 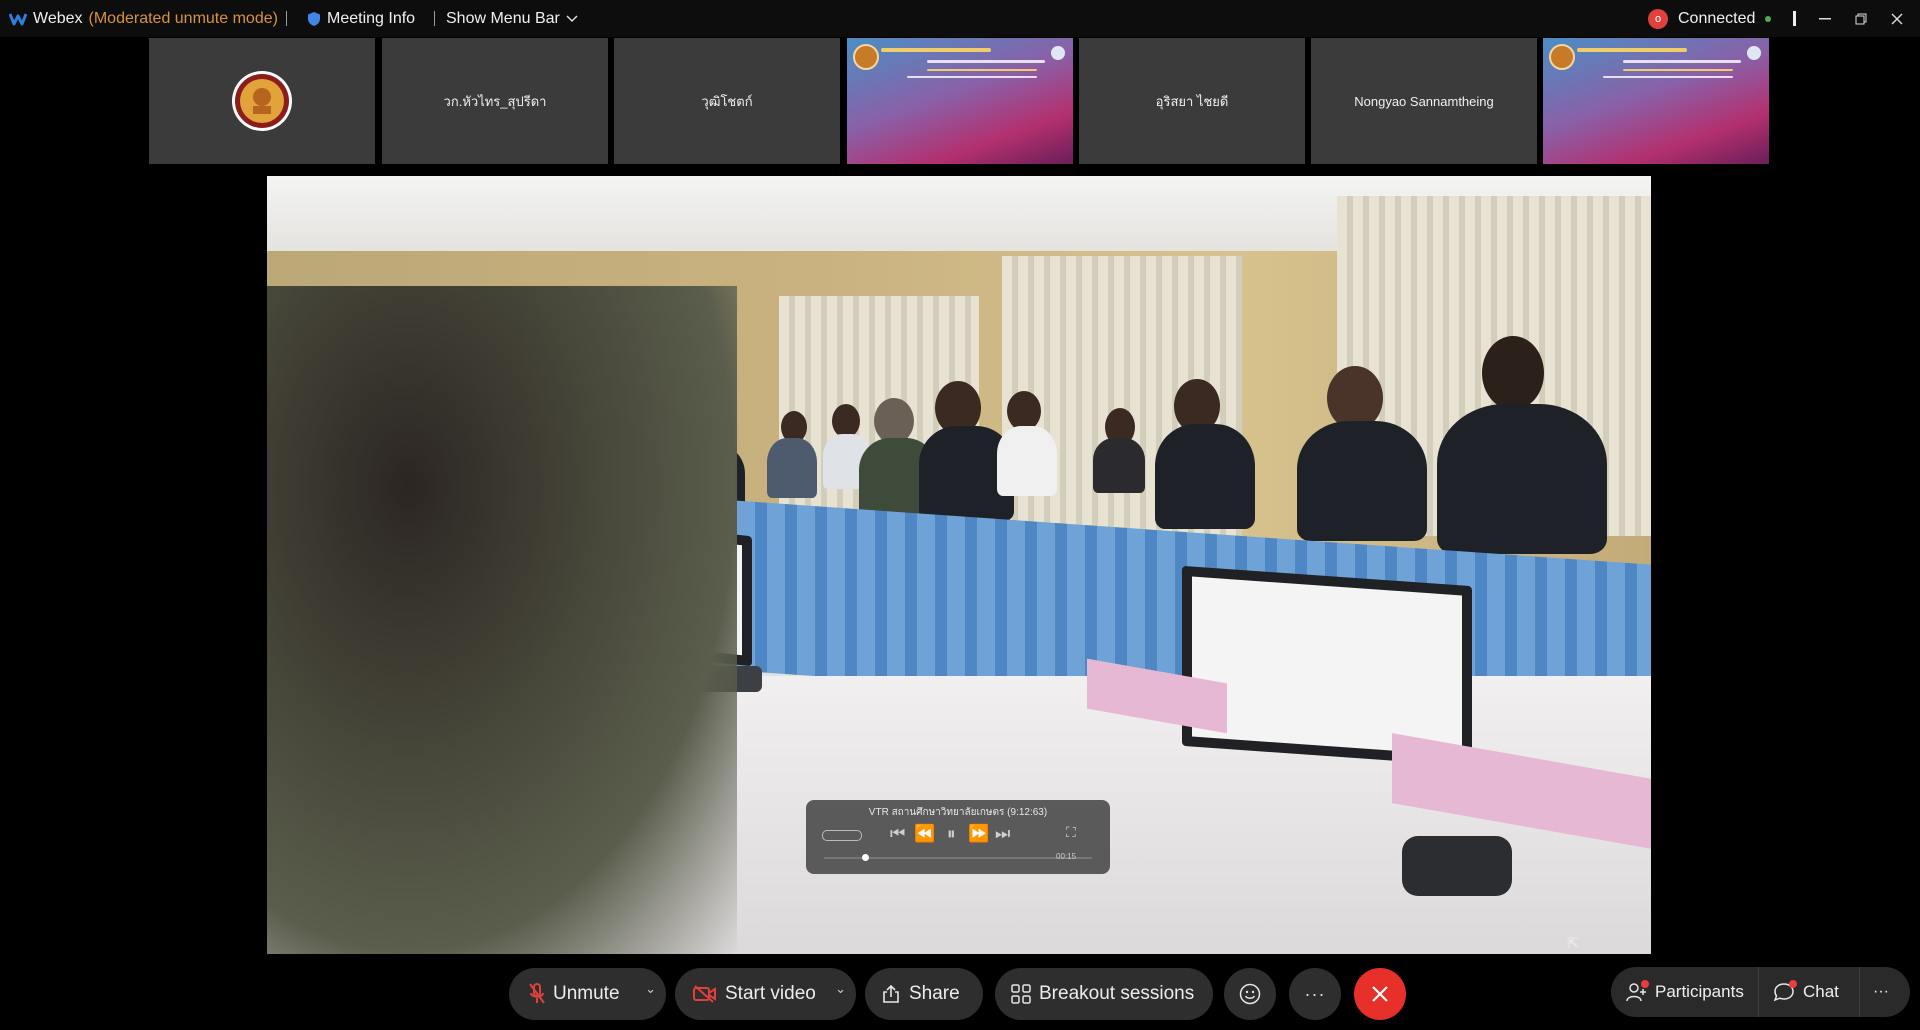 What do you see at coordinates (1002, 834) in the screenshot?
I see `next-button: ⏭` at bounding box center [1002, 834].